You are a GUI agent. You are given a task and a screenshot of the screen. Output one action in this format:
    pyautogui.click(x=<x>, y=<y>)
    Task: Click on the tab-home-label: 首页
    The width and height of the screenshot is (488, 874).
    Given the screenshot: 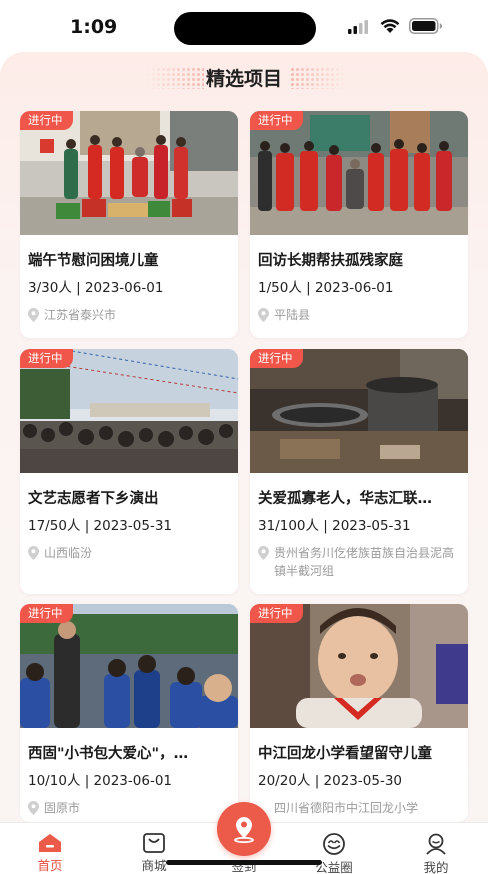 What is the action you would take?
    pyautogui.click(x=50, y=865)
    